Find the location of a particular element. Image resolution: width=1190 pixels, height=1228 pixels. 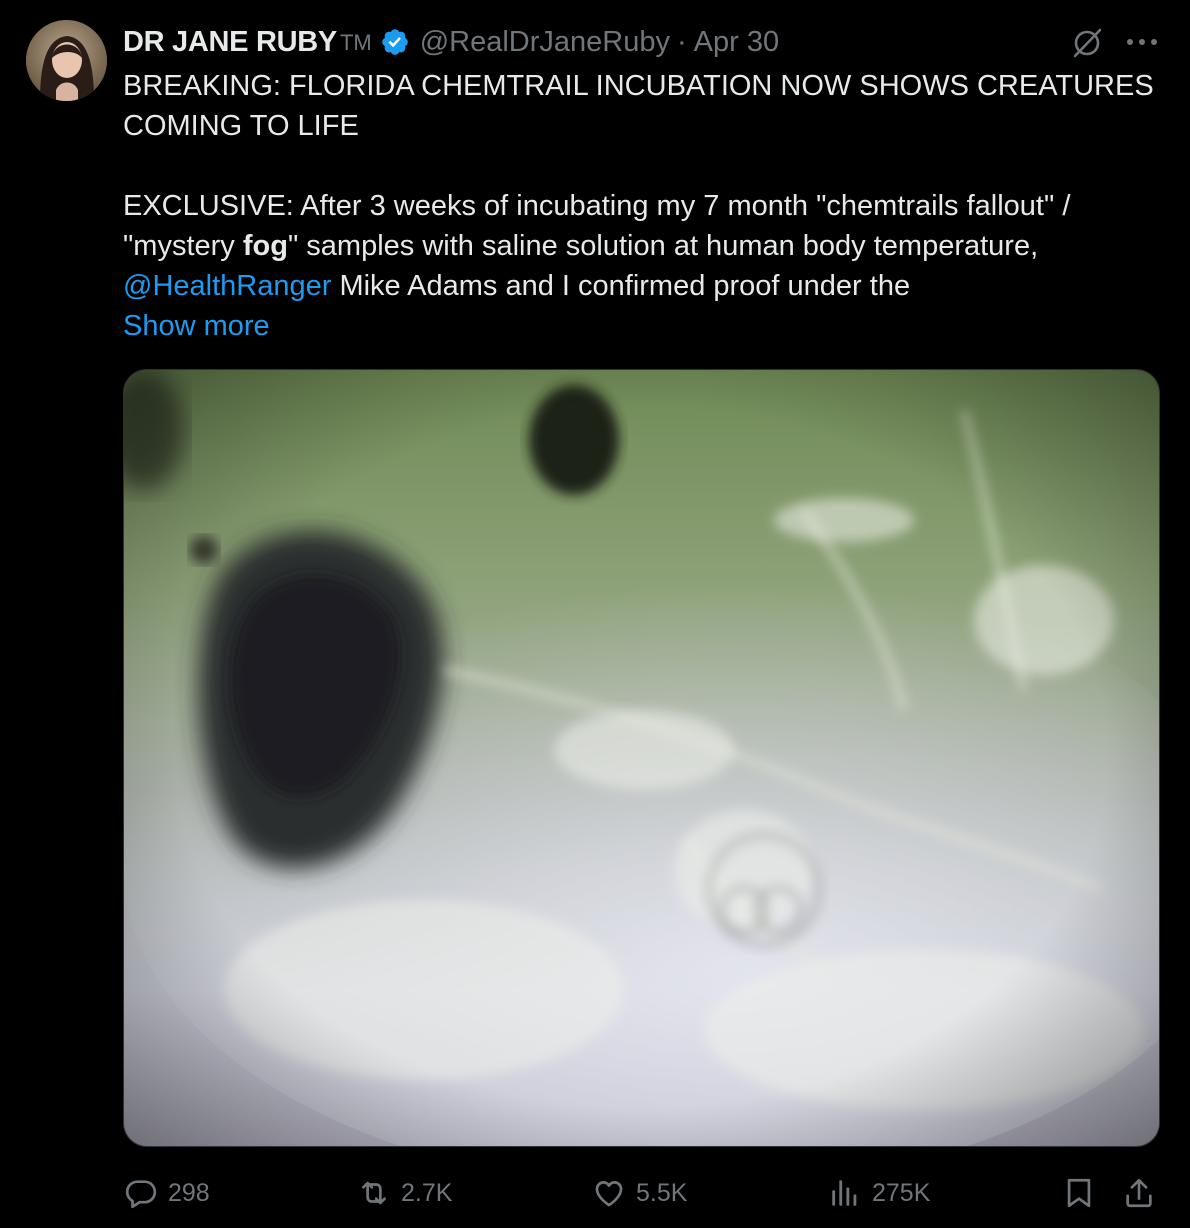

tweet-text-fragment: "mystery is located at coordinates (183, 246).